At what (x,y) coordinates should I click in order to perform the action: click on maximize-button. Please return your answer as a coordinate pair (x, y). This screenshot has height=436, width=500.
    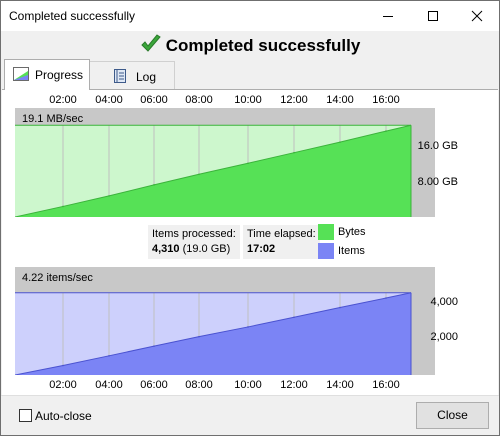
    Looking at the image, I should click on (433, 16).